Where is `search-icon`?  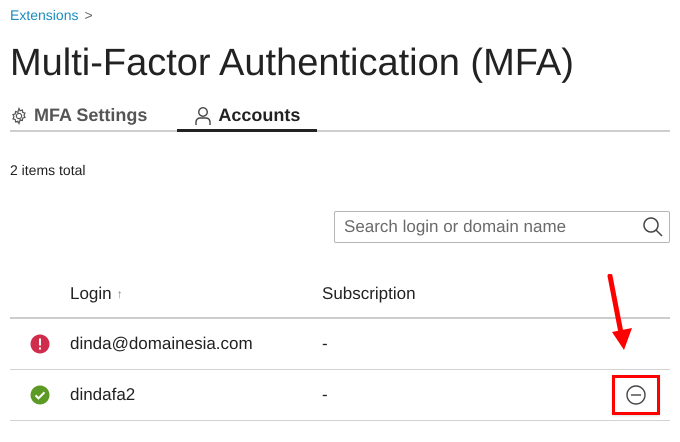 search-icon is located at coordinates (653, 227).